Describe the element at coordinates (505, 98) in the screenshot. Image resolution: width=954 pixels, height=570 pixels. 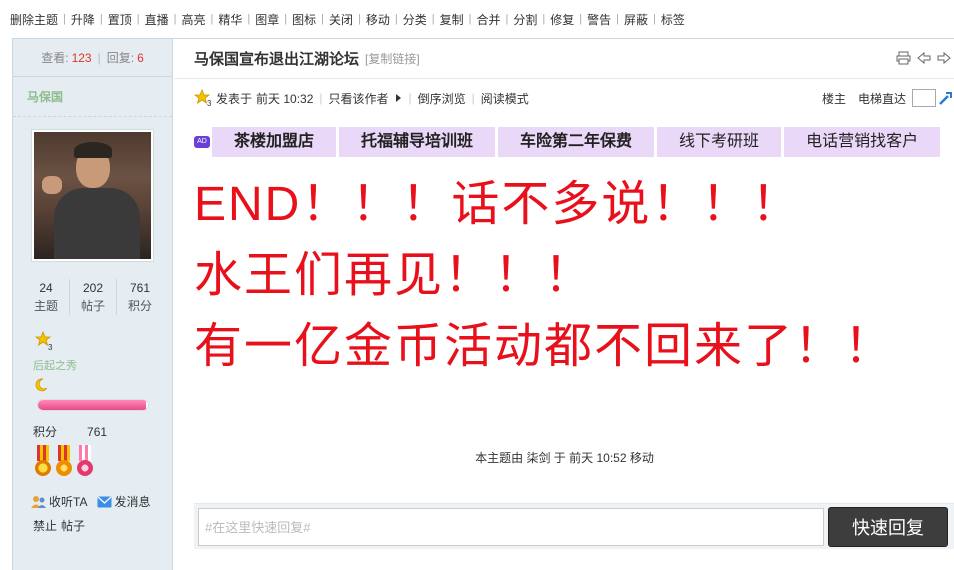
I see `read-mode-link: 阅读模式` at that location.